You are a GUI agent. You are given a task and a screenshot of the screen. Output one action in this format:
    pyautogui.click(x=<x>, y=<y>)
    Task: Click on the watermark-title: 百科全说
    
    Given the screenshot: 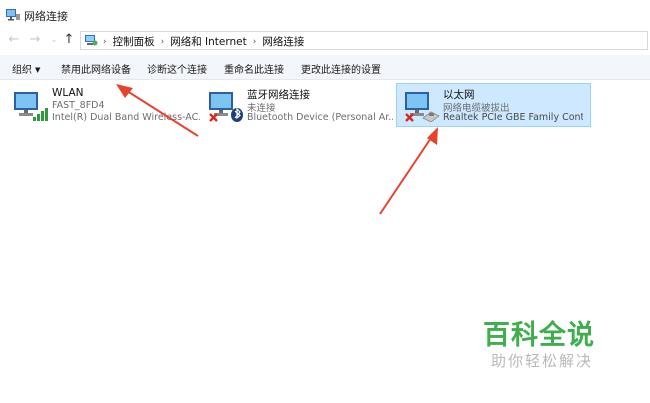 What is the action you would take?
    pyautogui.click(x=539, y=335)
    